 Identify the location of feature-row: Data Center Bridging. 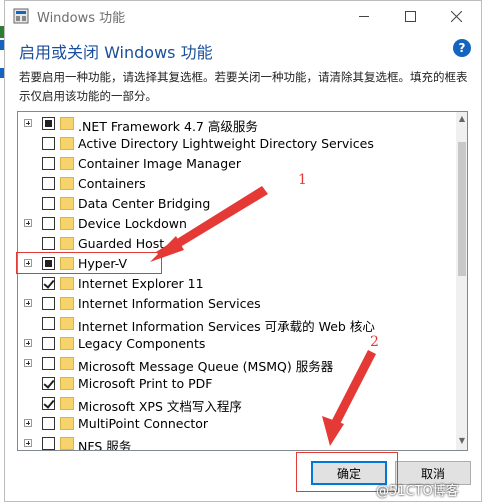
(235, 204).